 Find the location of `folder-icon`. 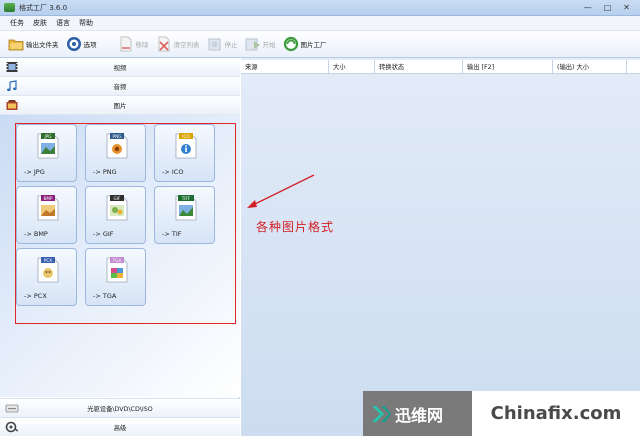

folder-icon is located at coordinates (16, 44).